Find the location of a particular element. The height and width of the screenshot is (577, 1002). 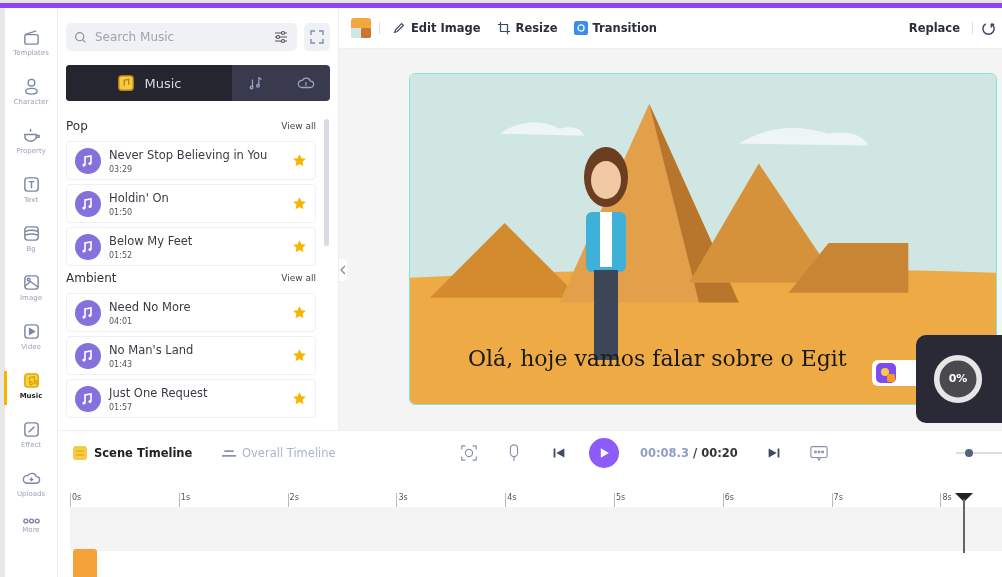

clapper-icon is located at coordinates (31, 37).